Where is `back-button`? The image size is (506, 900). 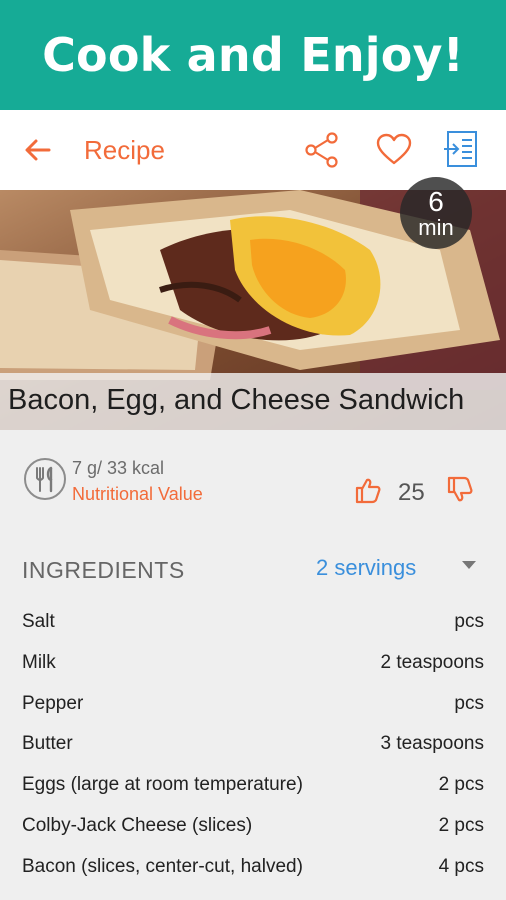 back-button is located at coordinates (38, 150).